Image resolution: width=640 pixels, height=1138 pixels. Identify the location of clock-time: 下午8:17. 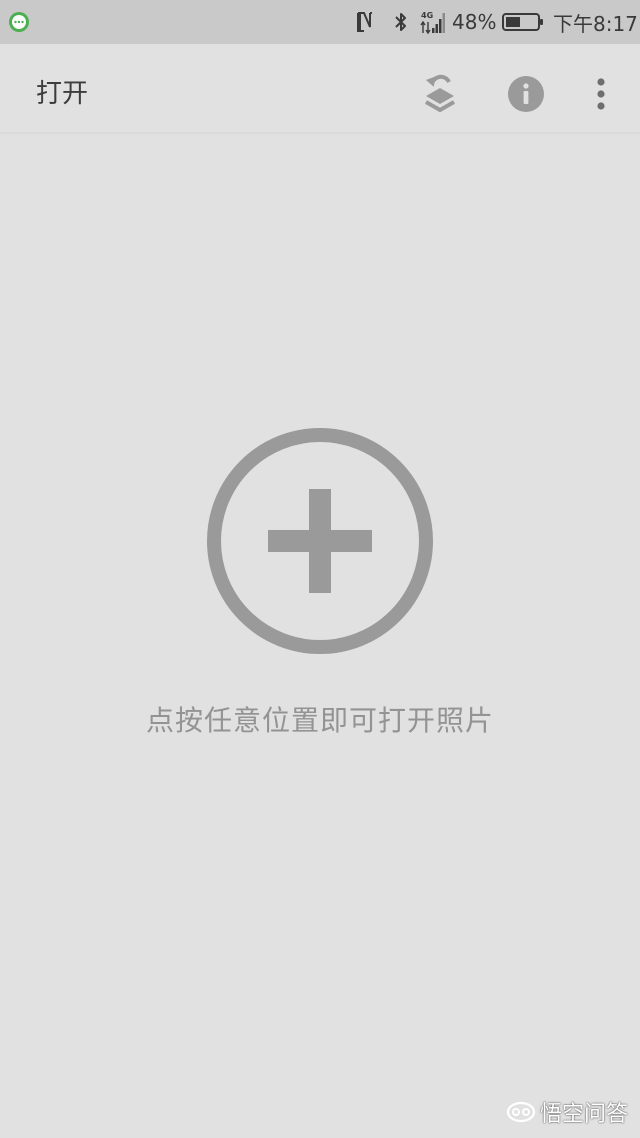
(595, 23).